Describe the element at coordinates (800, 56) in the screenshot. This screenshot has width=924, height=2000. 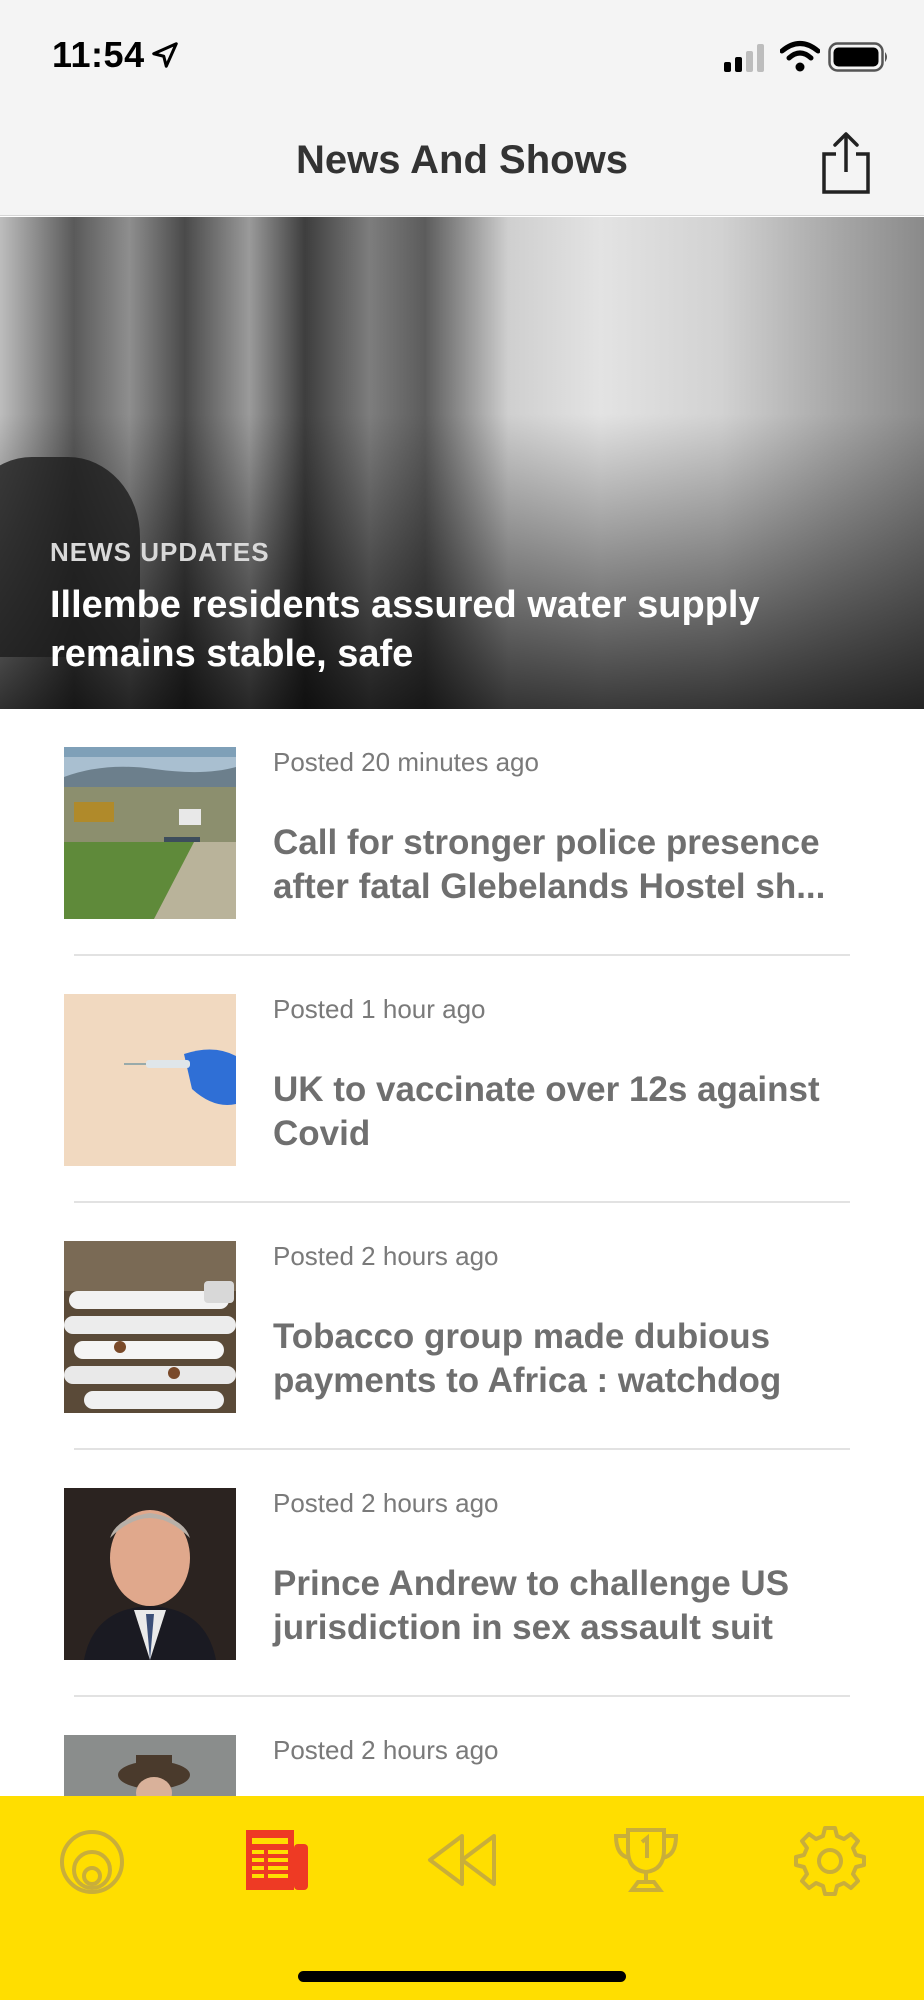
I see `wifi-icon` at that location.